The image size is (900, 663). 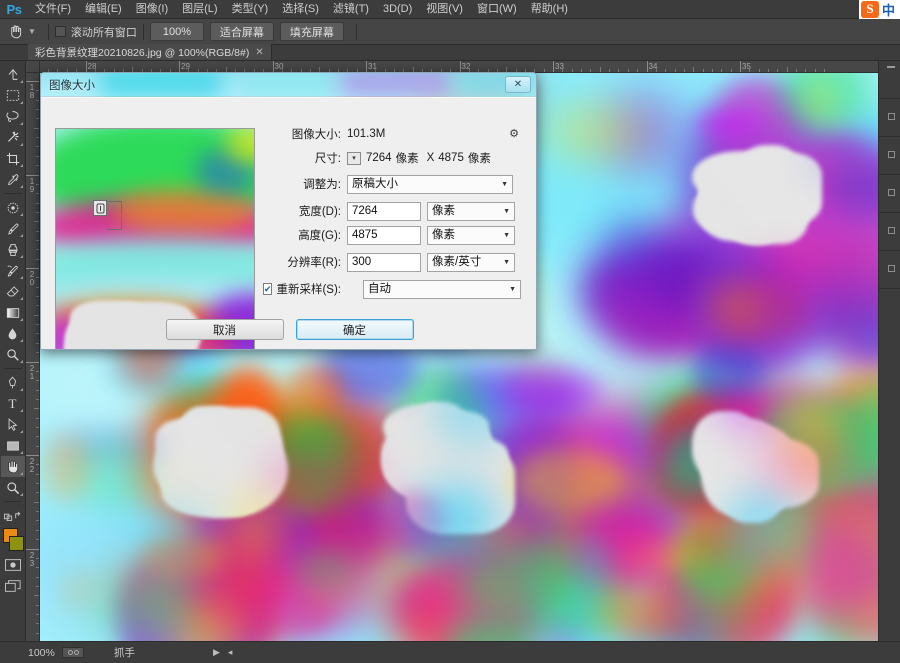 What do you see at coordinates (152, 9) in the screenshot?
I see `menu-image: 图像(I)` at bounding box center [152, 9].